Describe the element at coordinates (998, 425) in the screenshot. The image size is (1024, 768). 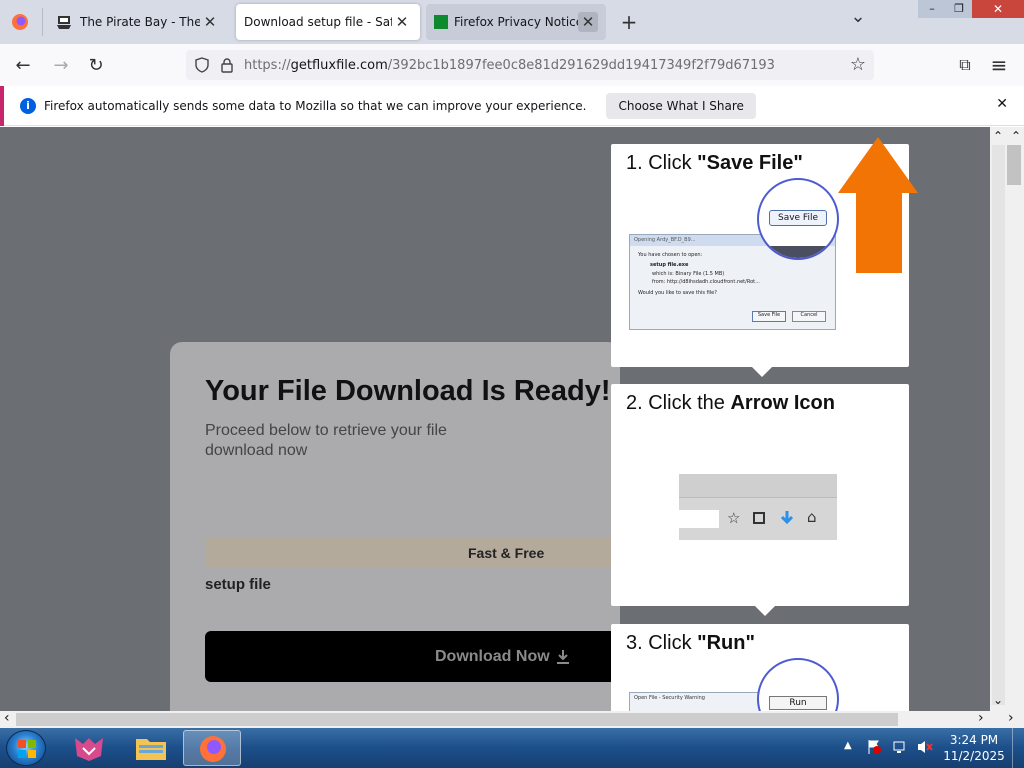
I see `vertical-scroll-thumb-page` at that location.